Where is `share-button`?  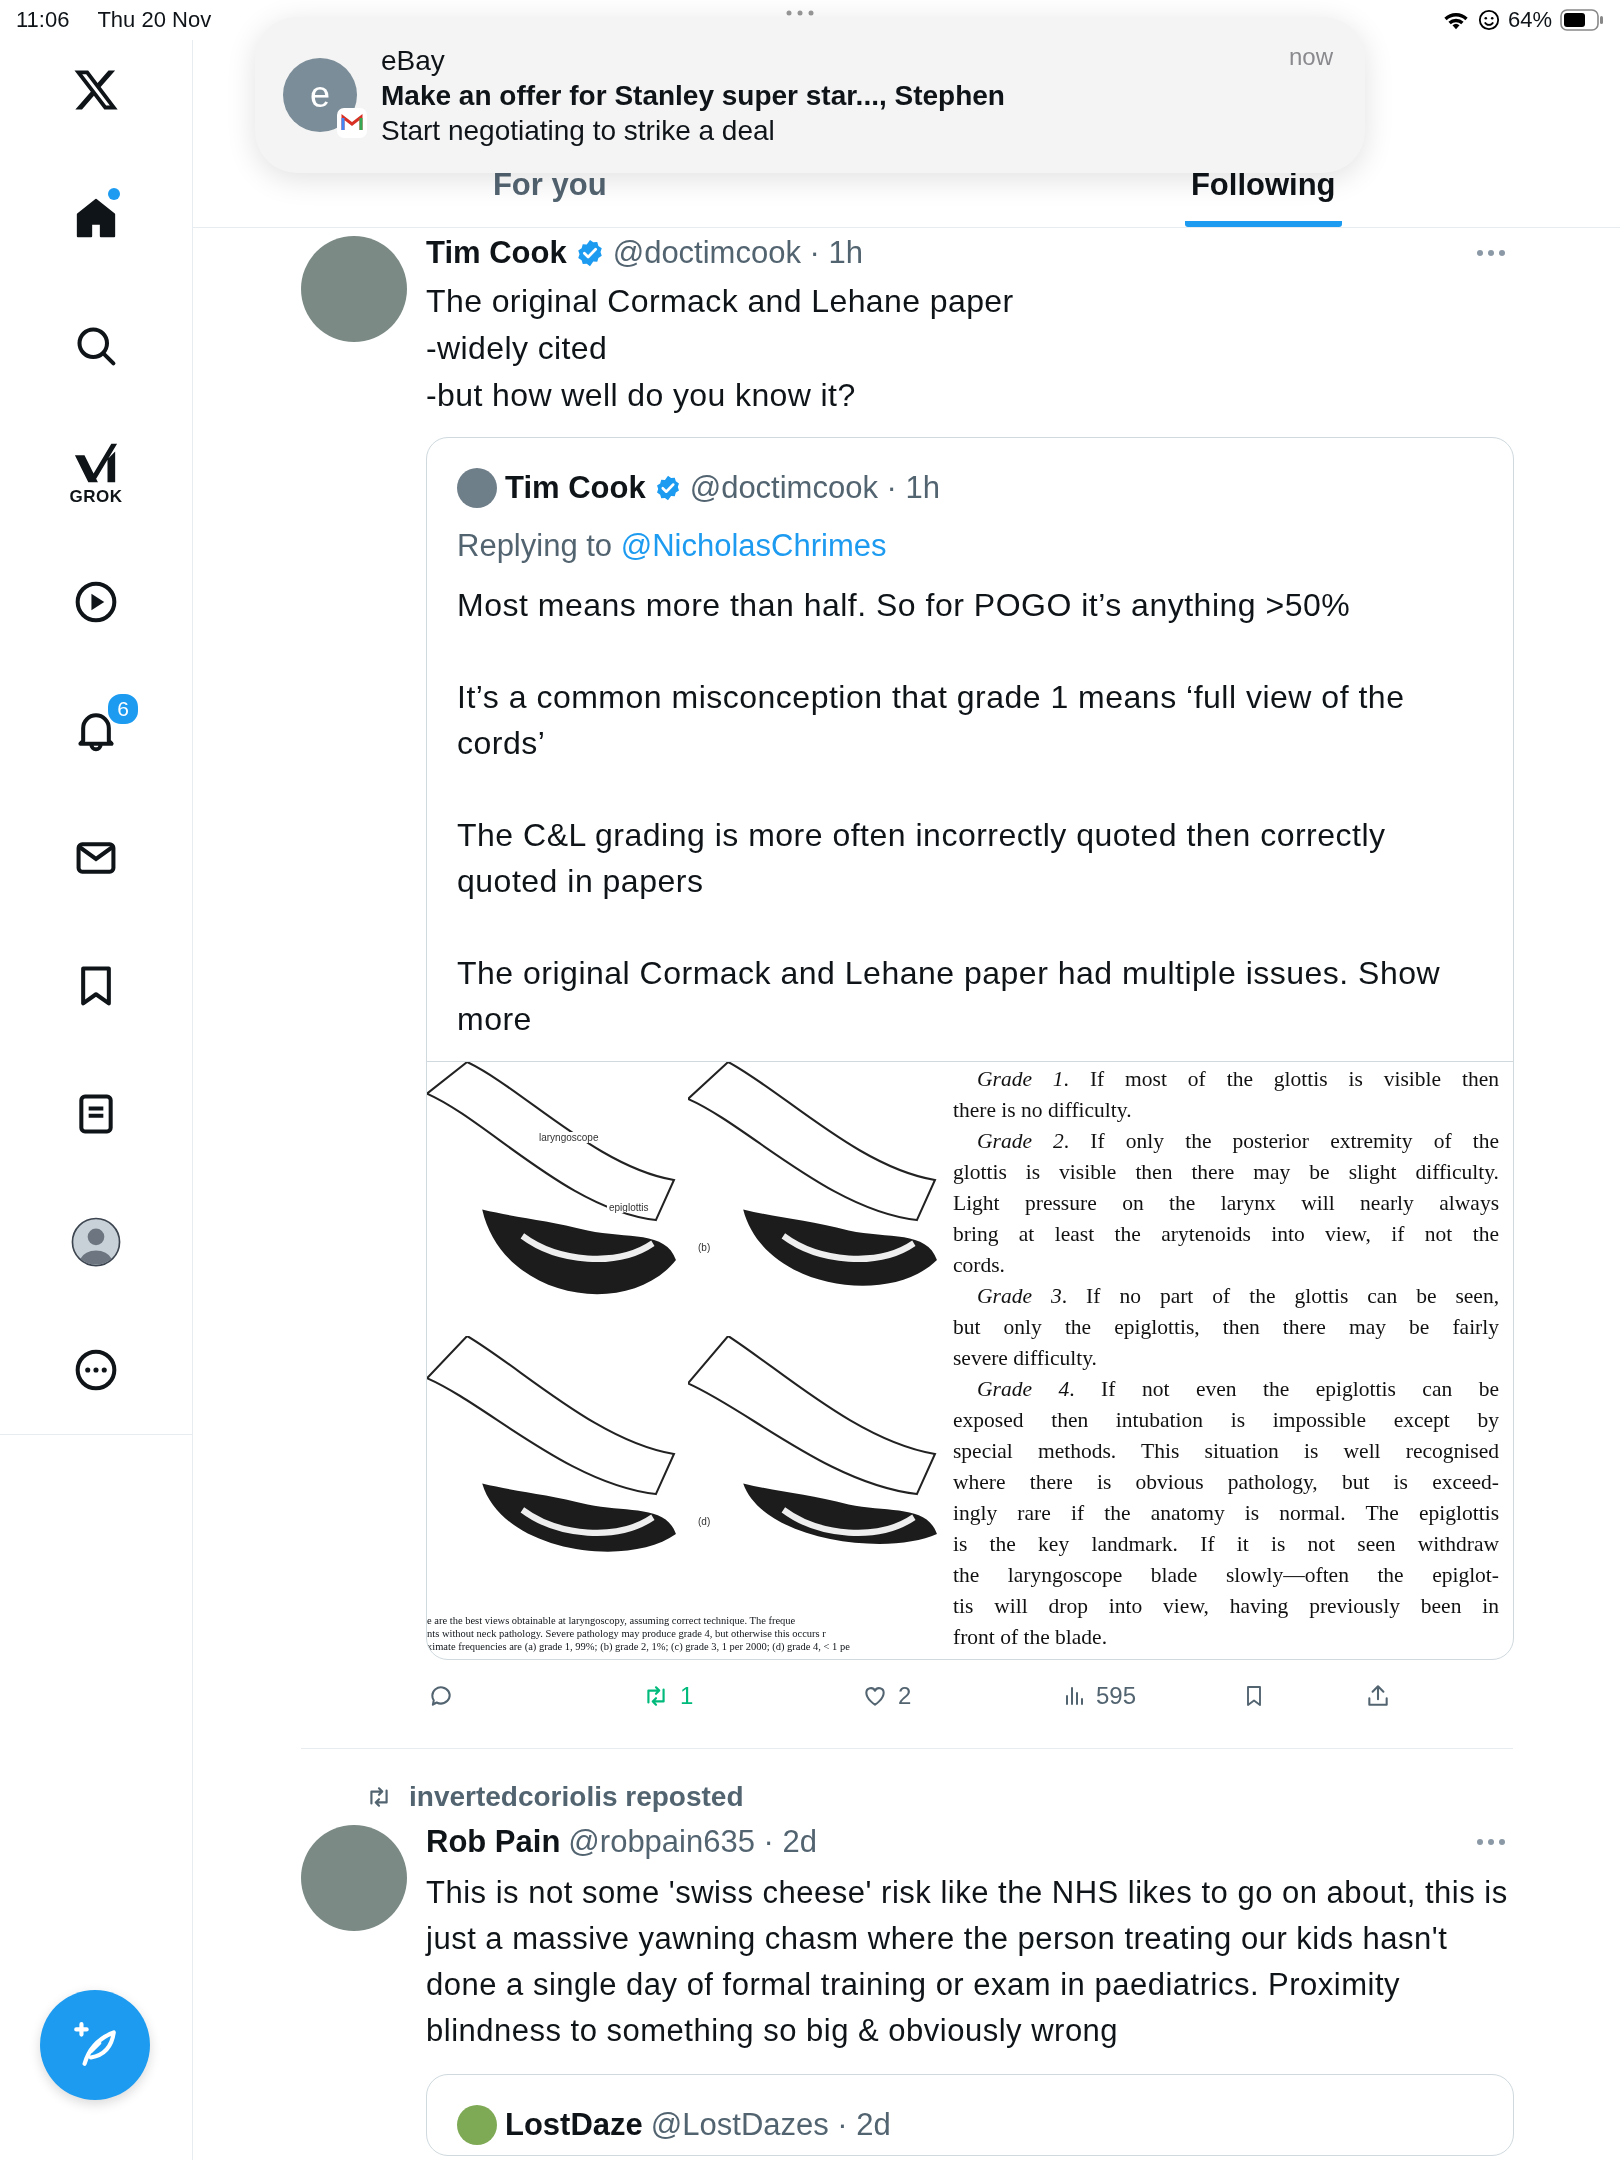
share-button is located at coordinates (1378, 1696).